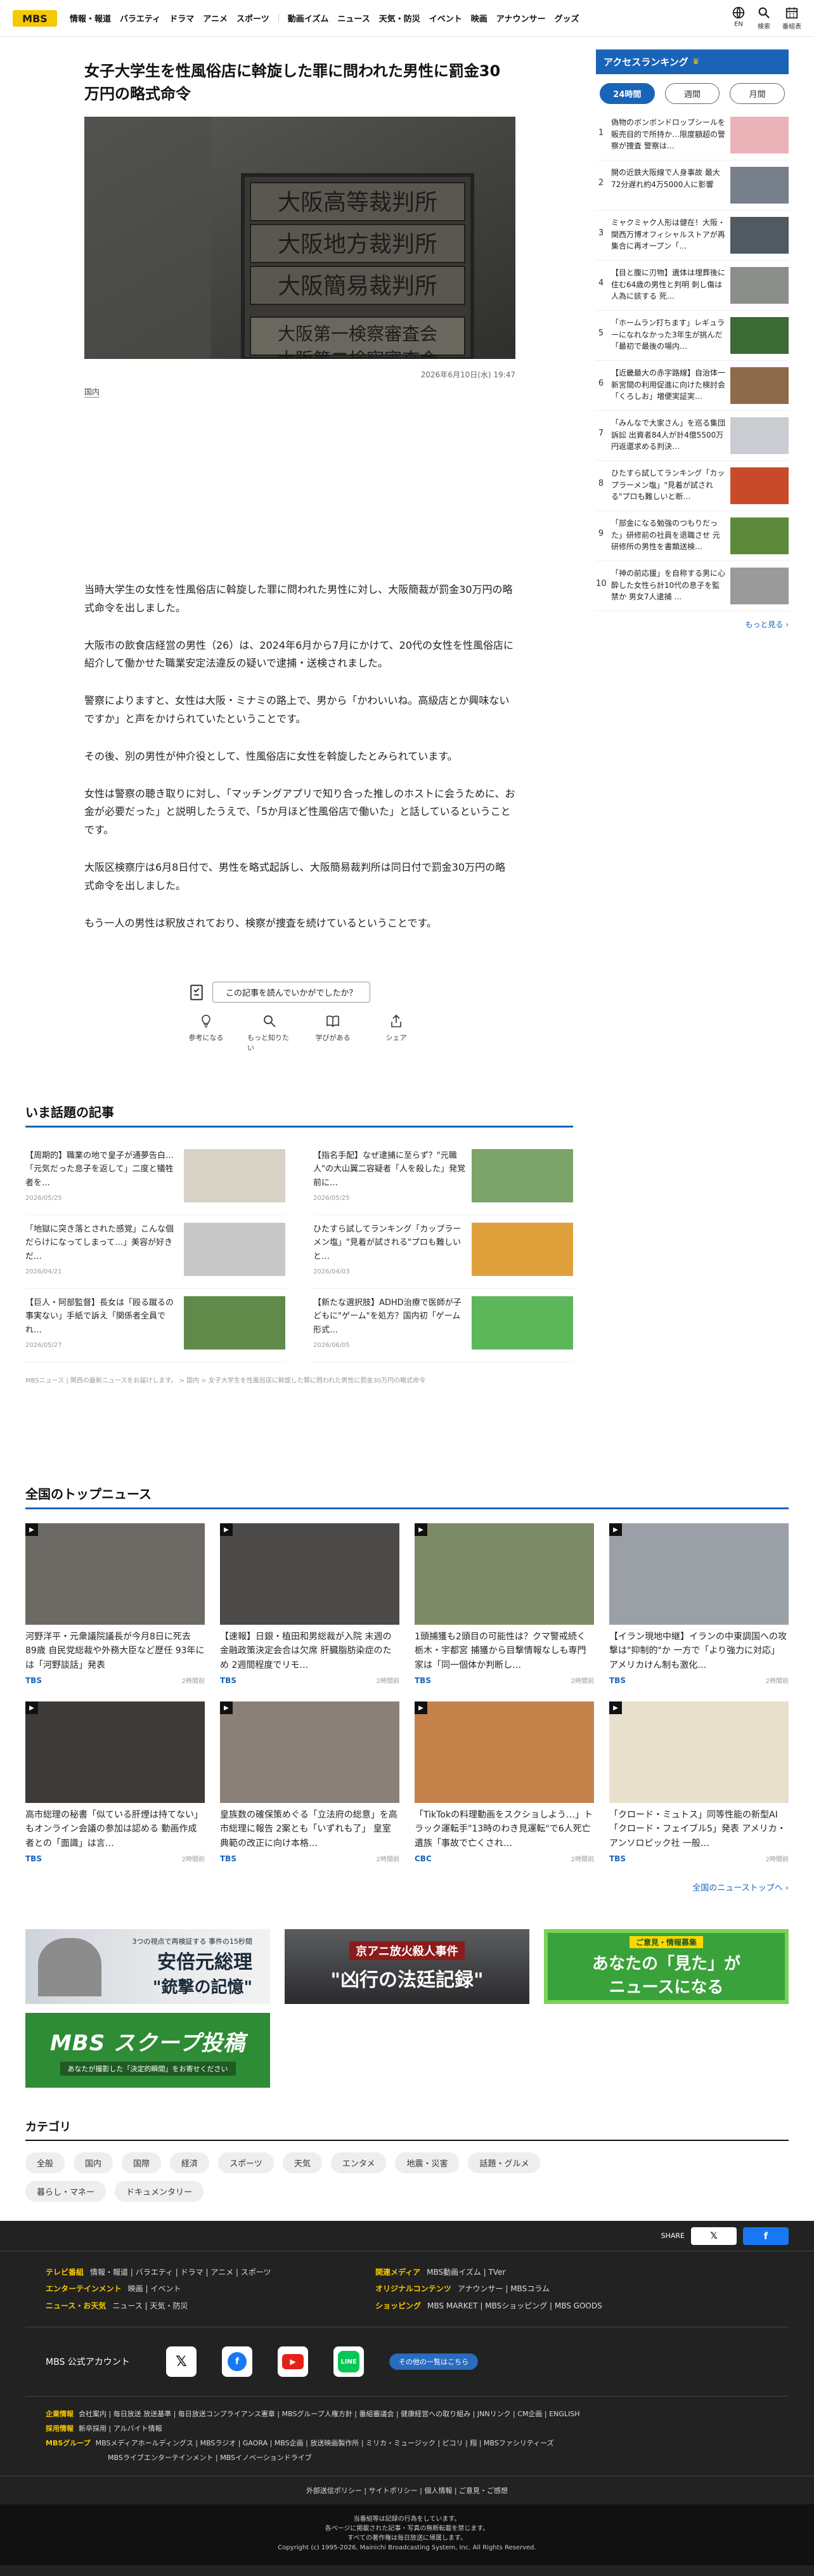 This screenshot has height=2576, width=814. What do you see at coordinates (400, 18) in the screenshot?
I see `nav-weather: 天気・防災` at bounding box center [400, 18].